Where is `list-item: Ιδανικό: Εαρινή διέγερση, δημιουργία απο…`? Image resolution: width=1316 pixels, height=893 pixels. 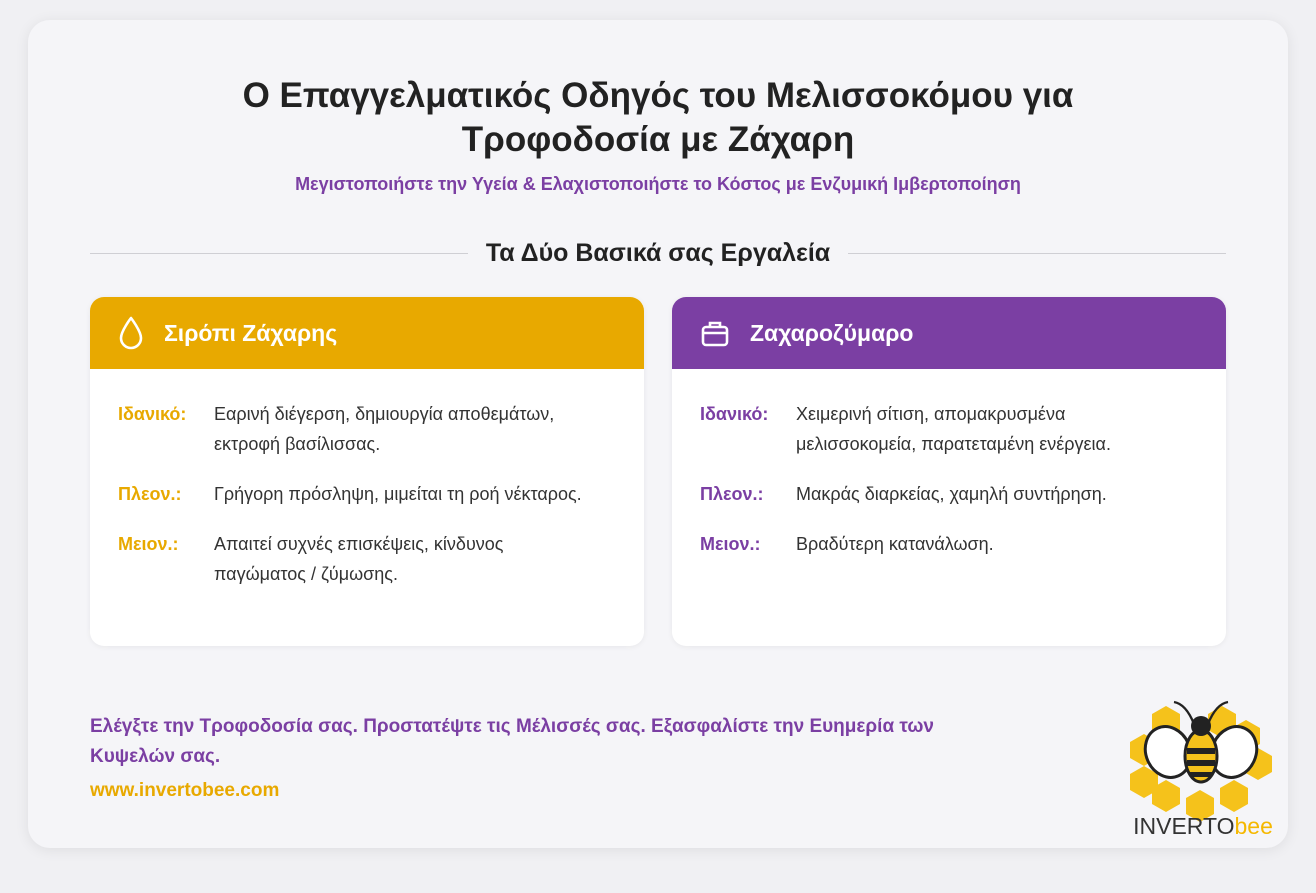
list-item: Ιδανικό: Εαρινή διέγερση, δημιουργία απο… is located at coordinates (367, 429).